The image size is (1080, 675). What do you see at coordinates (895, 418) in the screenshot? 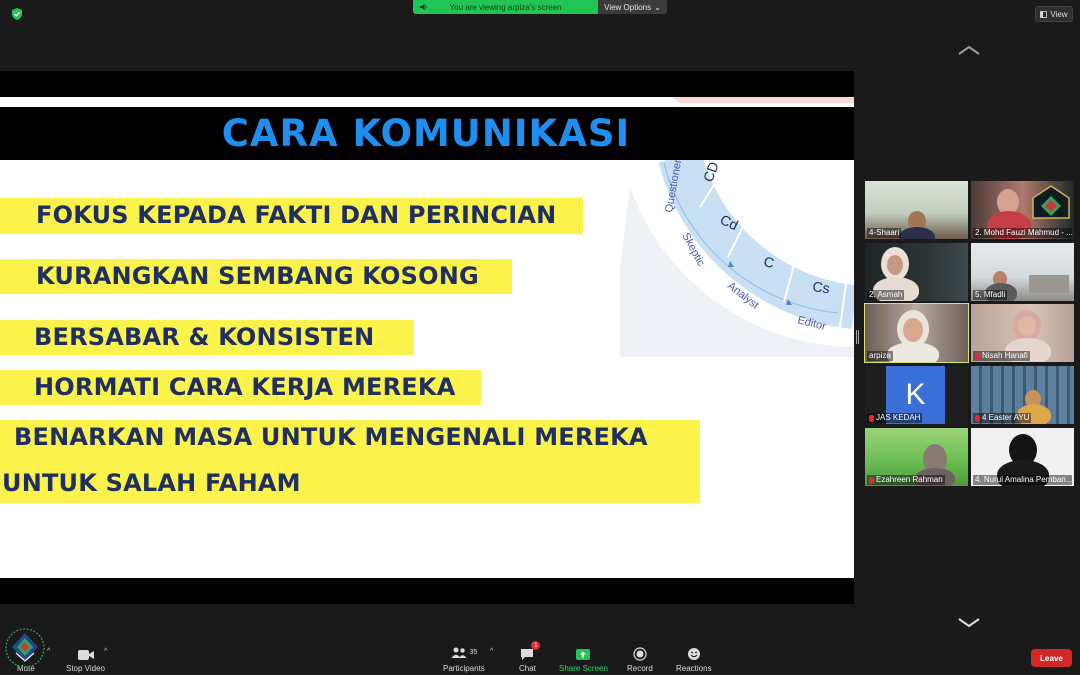
I see `participant-name: JAS KEDAH` at bounding box center [895, 418].